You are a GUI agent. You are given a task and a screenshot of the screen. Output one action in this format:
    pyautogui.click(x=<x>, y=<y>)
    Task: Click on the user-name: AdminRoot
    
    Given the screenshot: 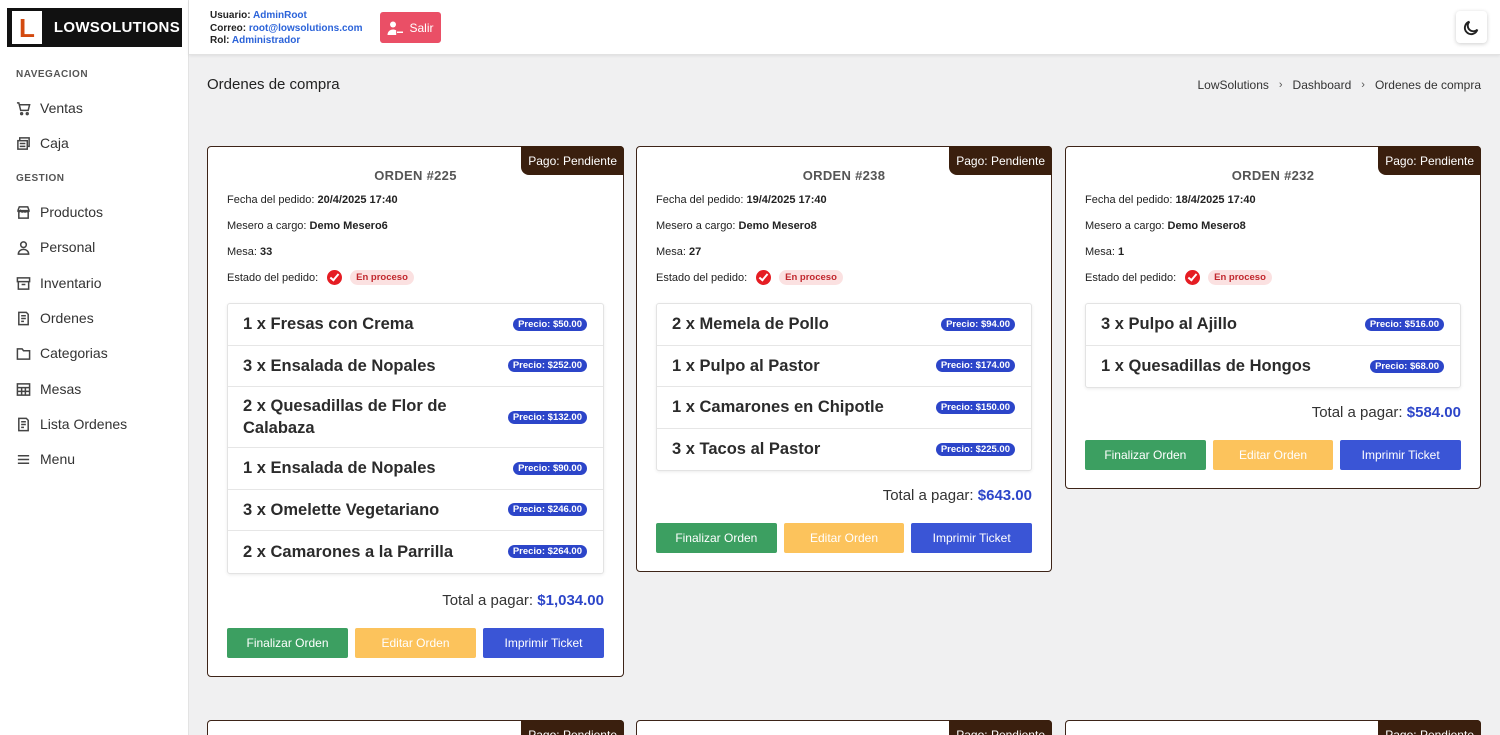 What is the action you would take?
    pyautogui.click(x=279, y=15)
    